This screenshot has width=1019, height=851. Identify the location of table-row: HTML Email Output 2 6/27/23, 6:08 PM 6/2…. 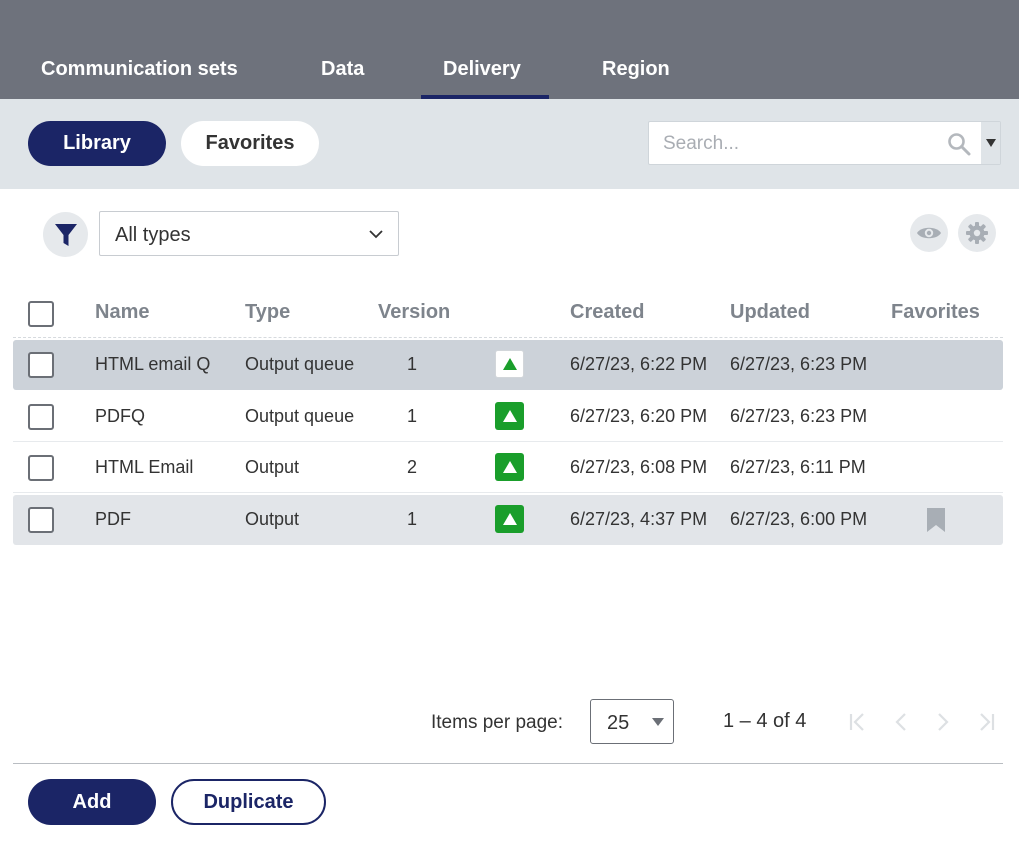
(508, 468).